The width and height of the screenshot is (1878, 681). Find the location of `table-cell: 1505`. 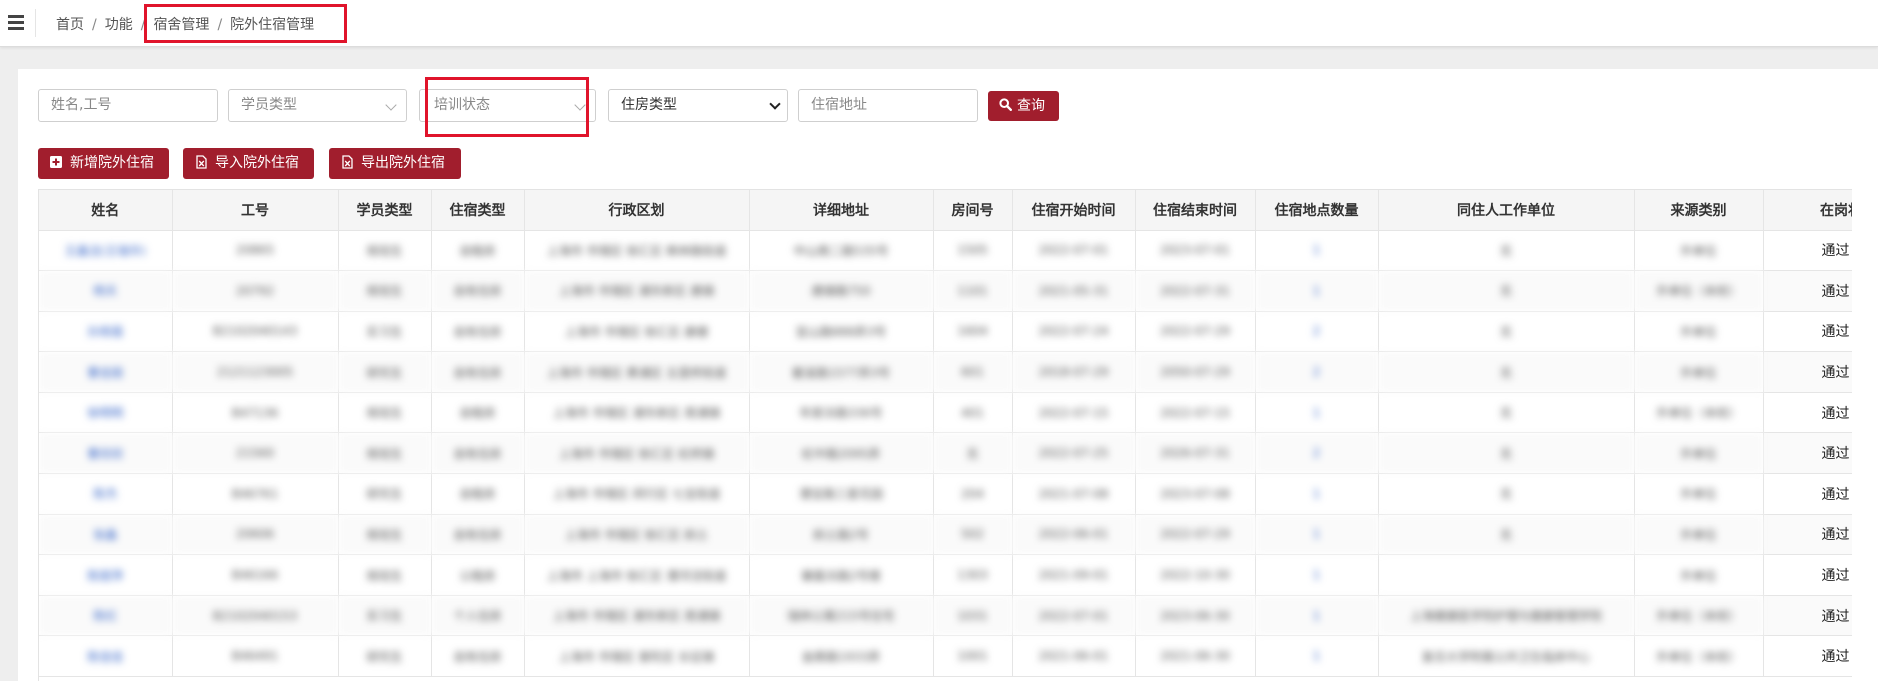

table-cell: 1505 is located at coordinates (973, 251).